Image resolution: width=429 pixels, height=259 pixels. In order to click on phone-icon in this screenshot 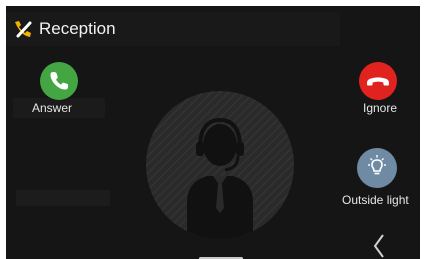, I will do `click(59, 81)`.